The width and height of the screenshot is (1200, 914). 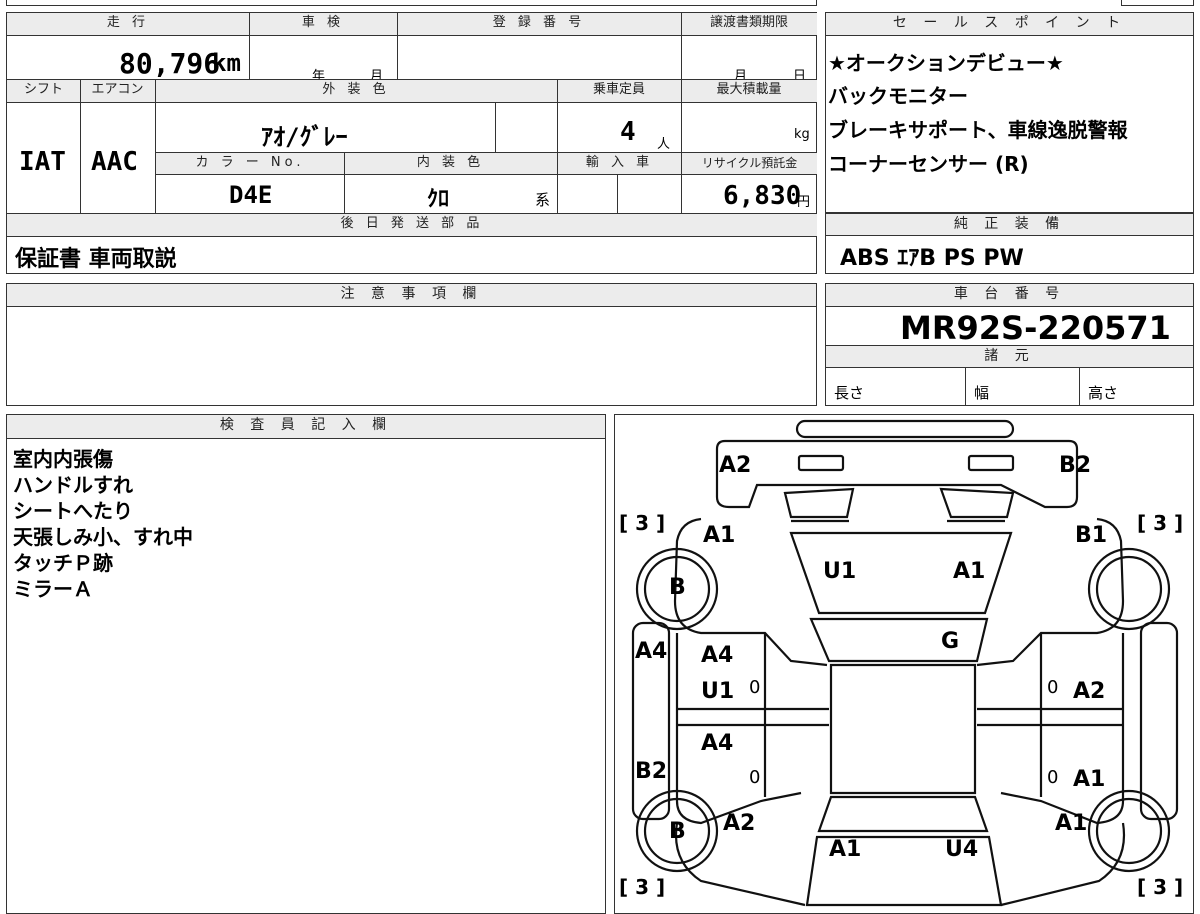 I want to click on mark-door-front-right: A2, so click(x=1089, y=691).